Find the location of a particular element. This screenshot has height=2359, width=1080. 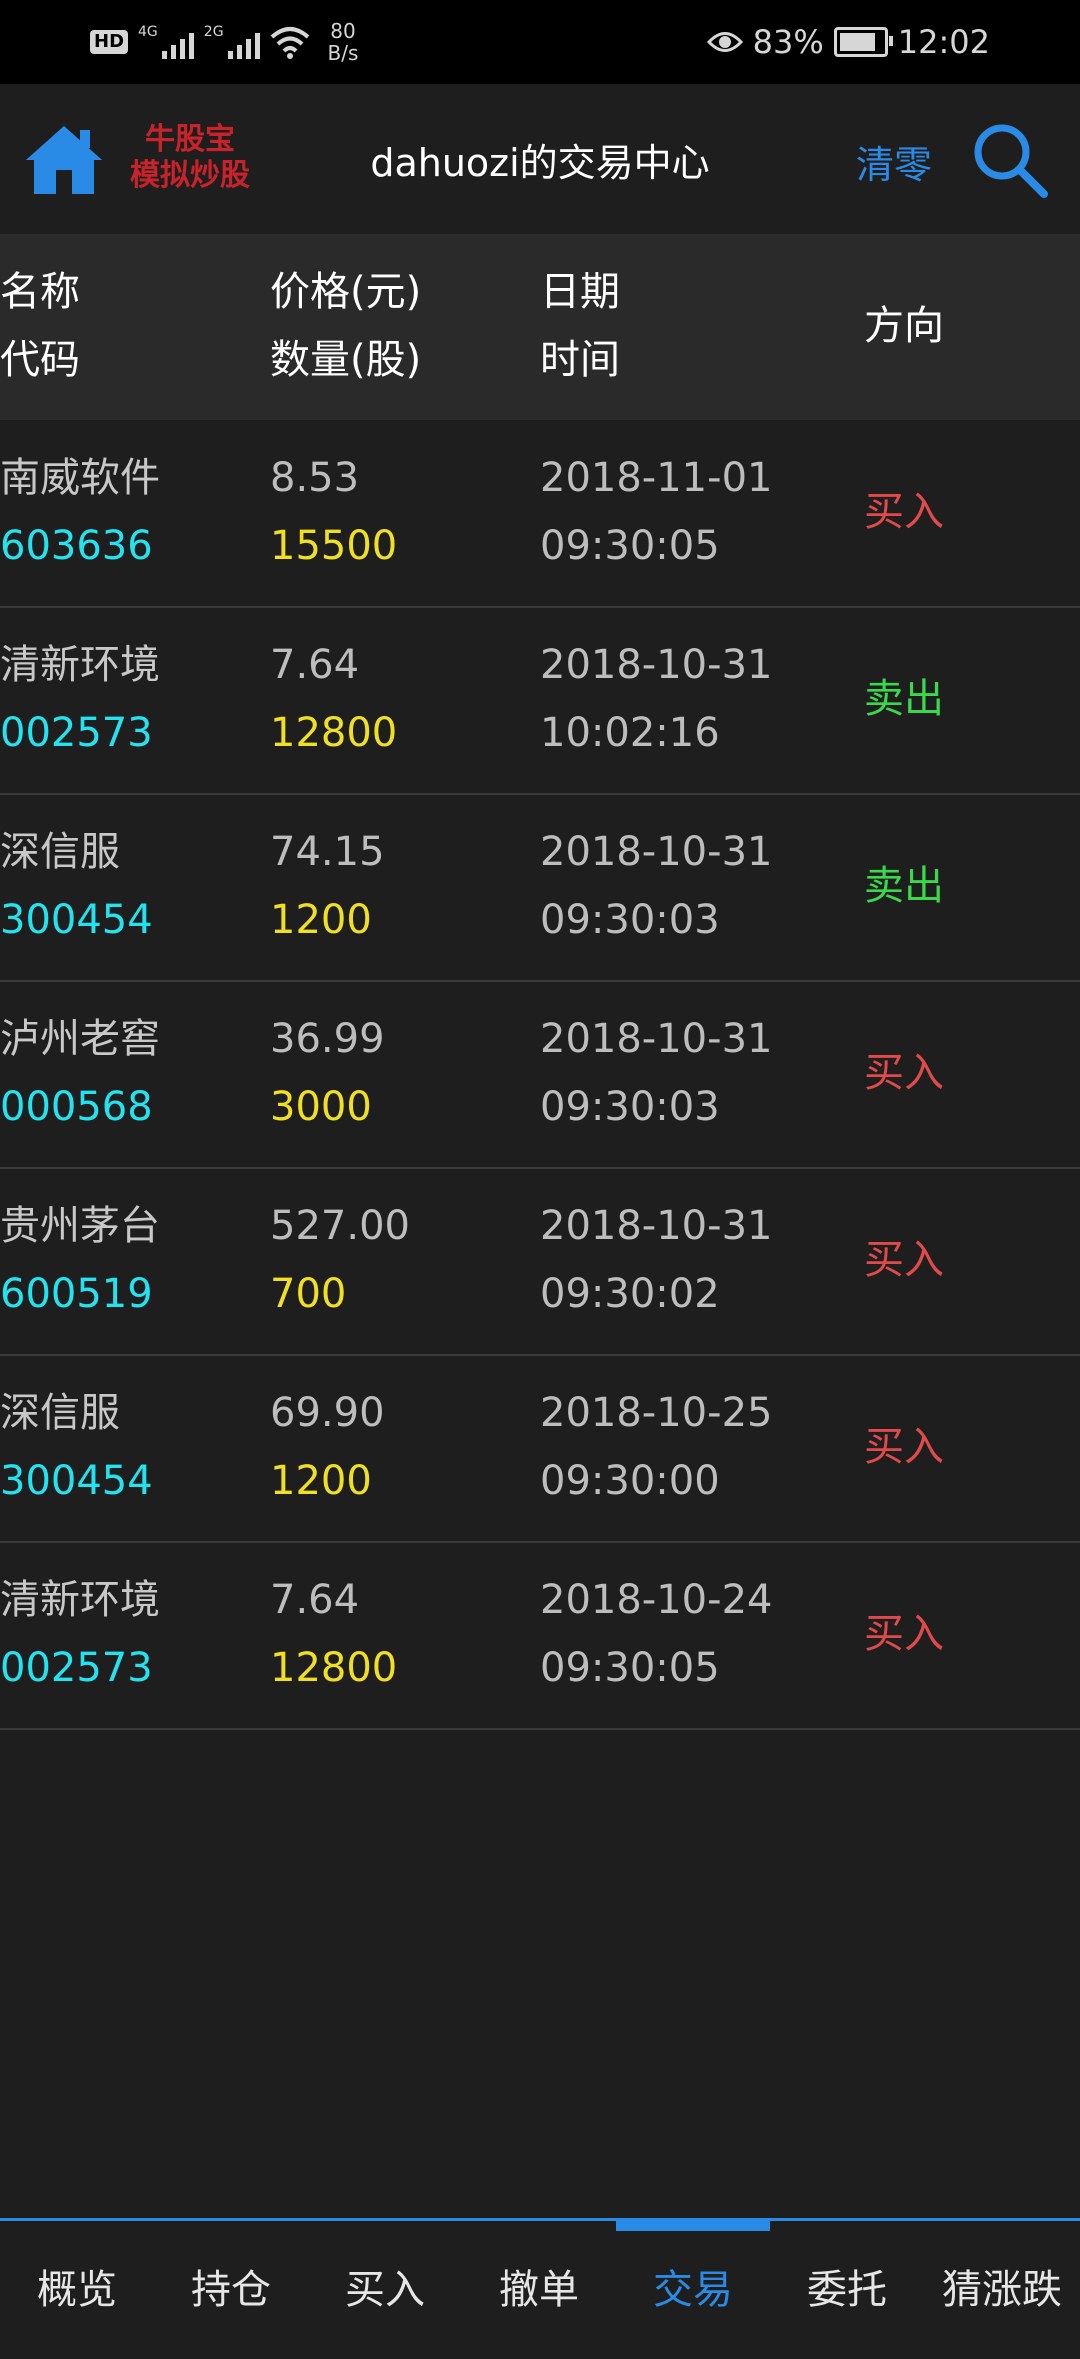

page-title: dahuozi的交易中心 is located at coordinates (540, 163).